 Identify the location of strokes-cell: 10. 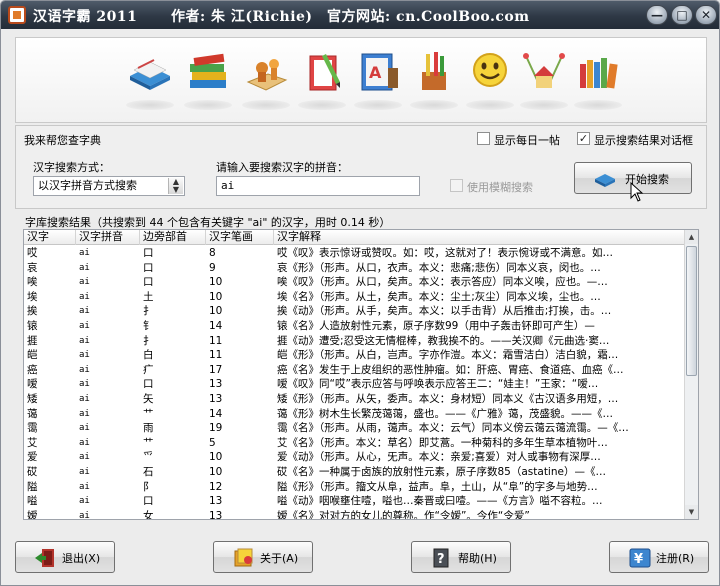
(216, 282).